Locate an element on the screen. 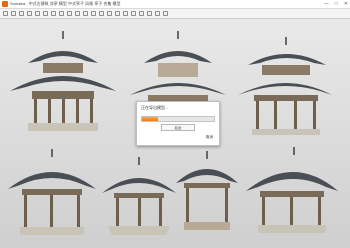  zoom-icon is located at coordinates (109, 13).